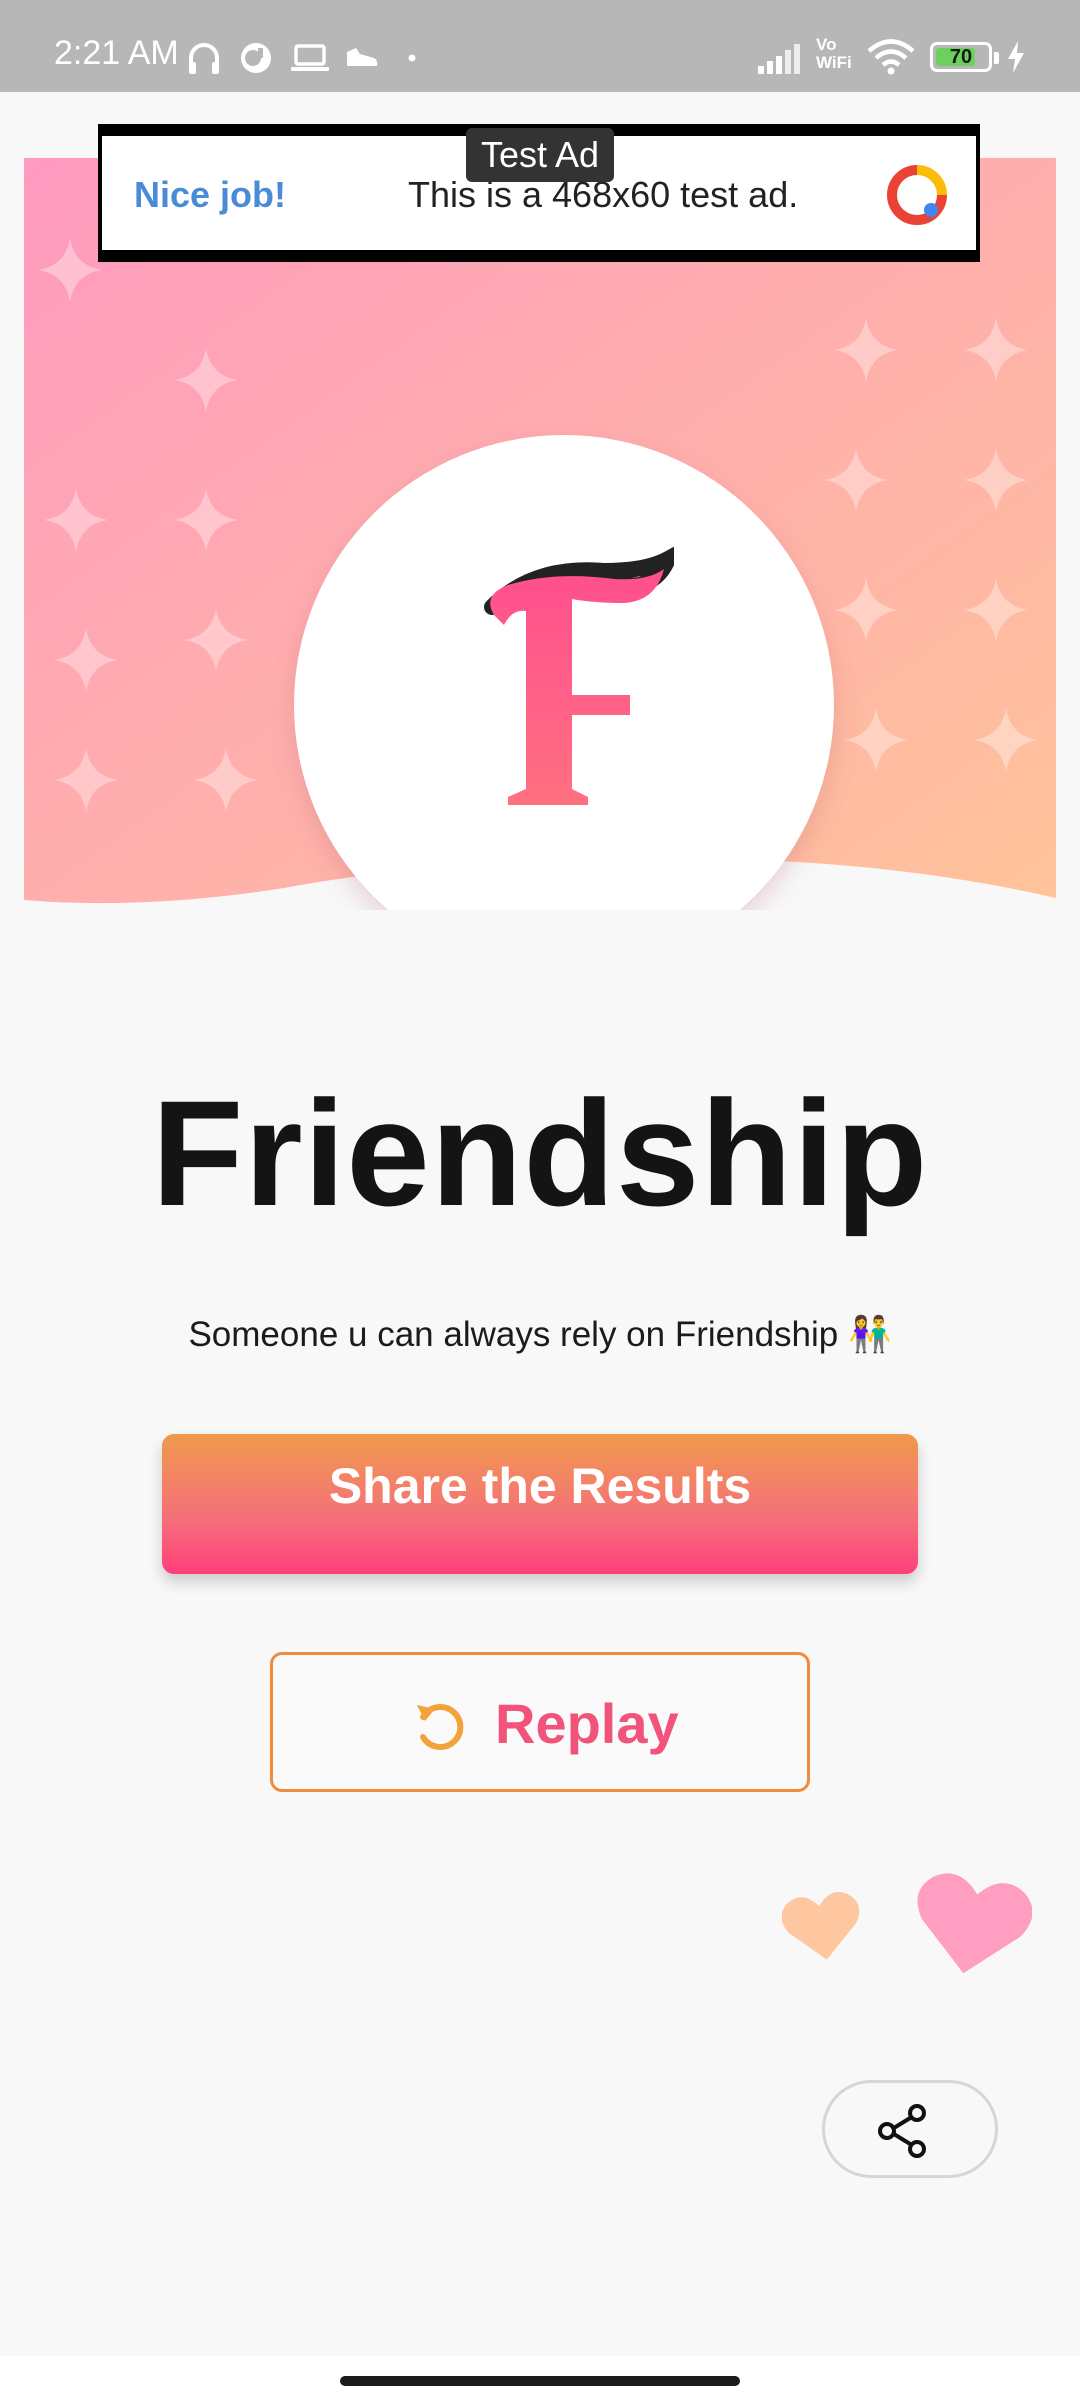 This screenshot has height=2400, width=1080. I want to click on share-icon, so click(902, 2131).